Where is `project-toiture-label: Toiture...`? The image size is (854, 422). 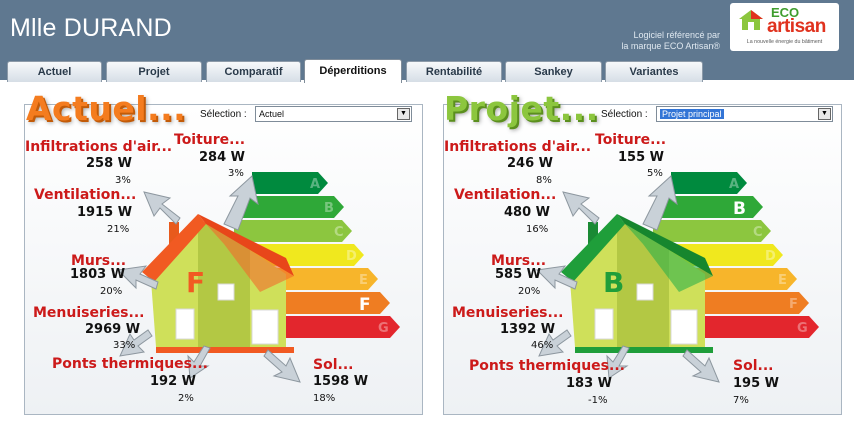
project-toiture-label: Toiture... is located at coordinates (631, 140).